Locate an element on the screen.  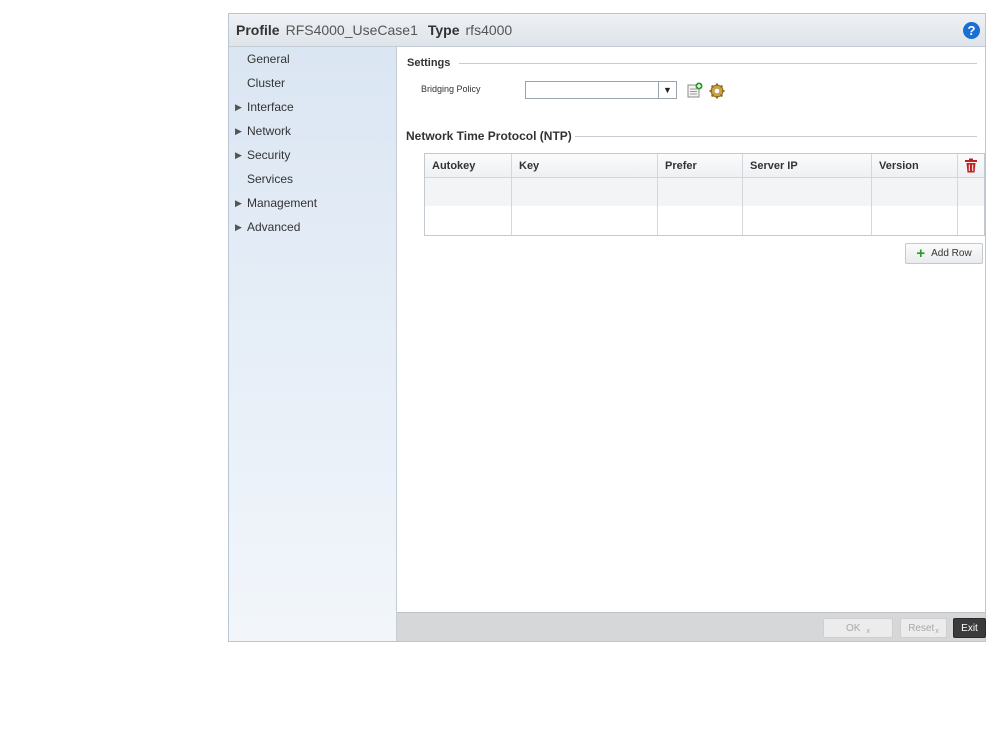
reset-button: Reset x is located at coordinates (923, 628).